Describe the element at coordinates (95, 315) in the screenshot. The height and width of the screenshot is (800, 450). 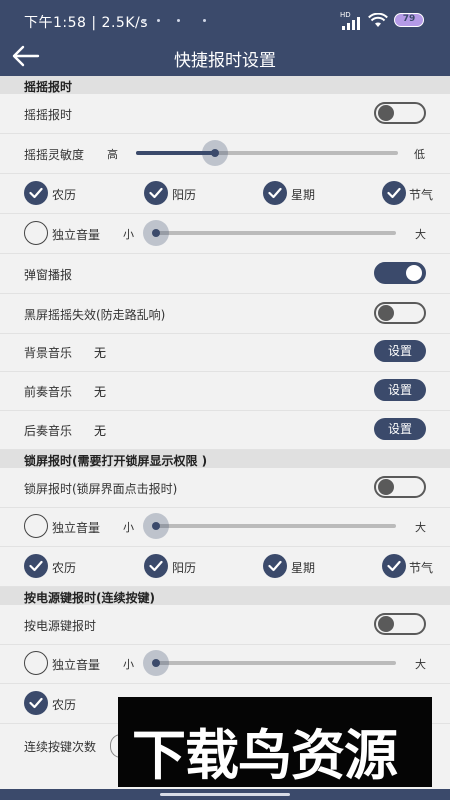
I see `screen-off-label: 黑屏摇摇失效(防走路乱响)` at that location.